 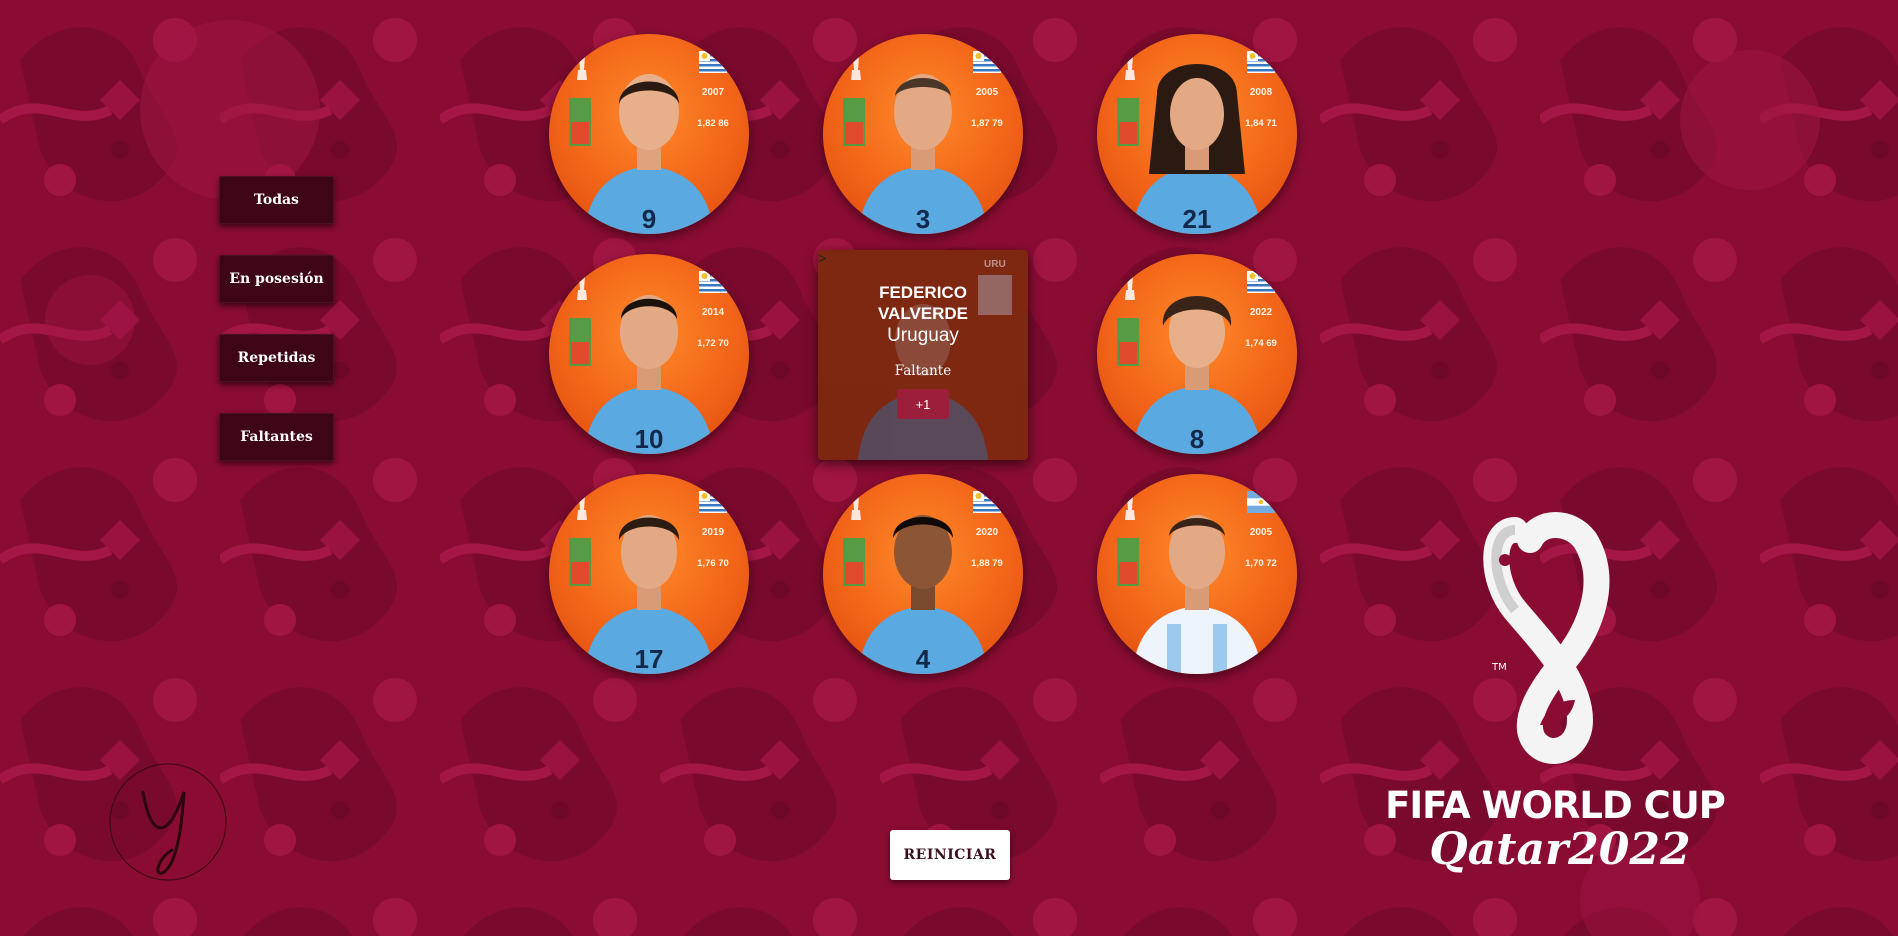 I want to click on sticker-stats: 1,70 72, so click(x=1261, y=563).